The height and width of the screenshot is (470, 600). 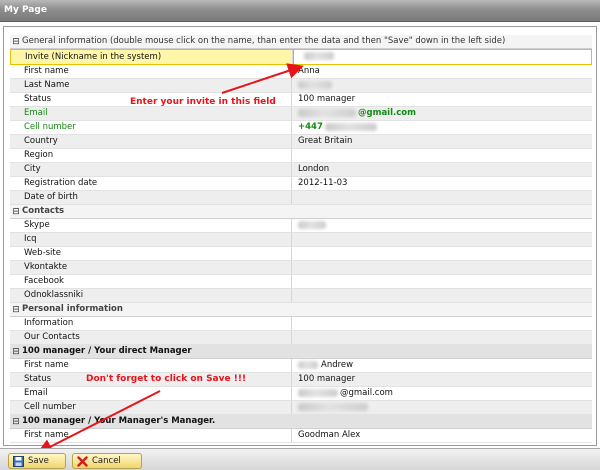 What do you see at coordinates (151, 407) in the screenshot?
I see `manager-cell-label: Cell number` at bounding box center [151, 407].